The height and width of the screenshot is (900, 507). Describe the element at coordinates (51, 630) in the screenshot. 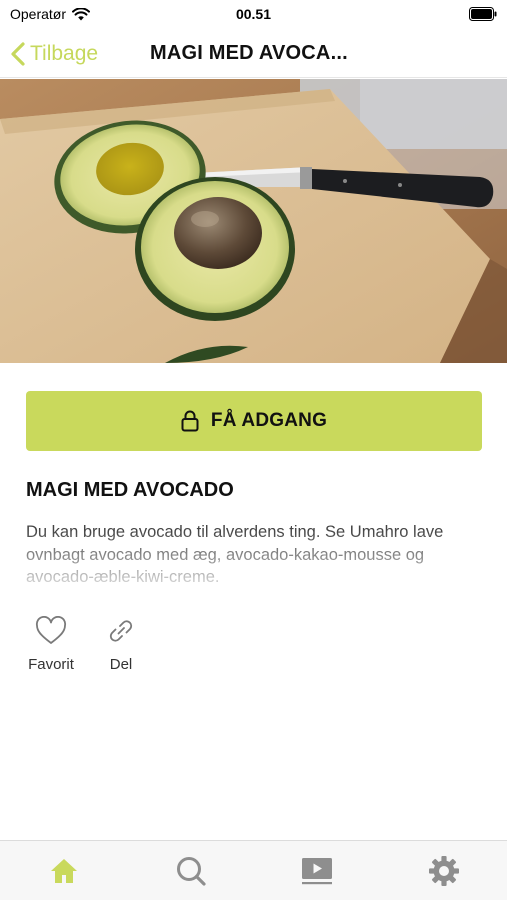

I see `heart-icon` at that location.